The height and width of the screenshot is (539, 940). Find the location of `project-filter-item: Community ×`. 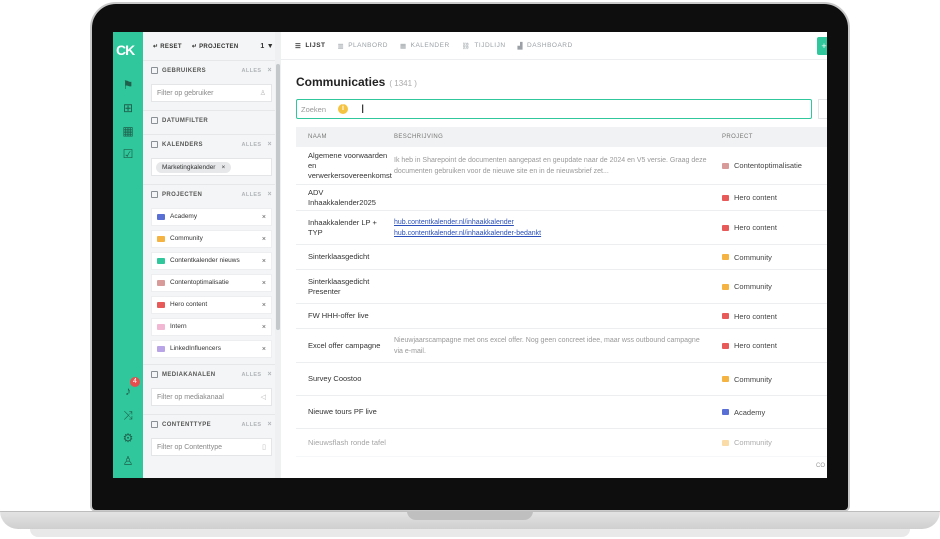

project-filter-item: Community × is located at coordinates (211, 239).